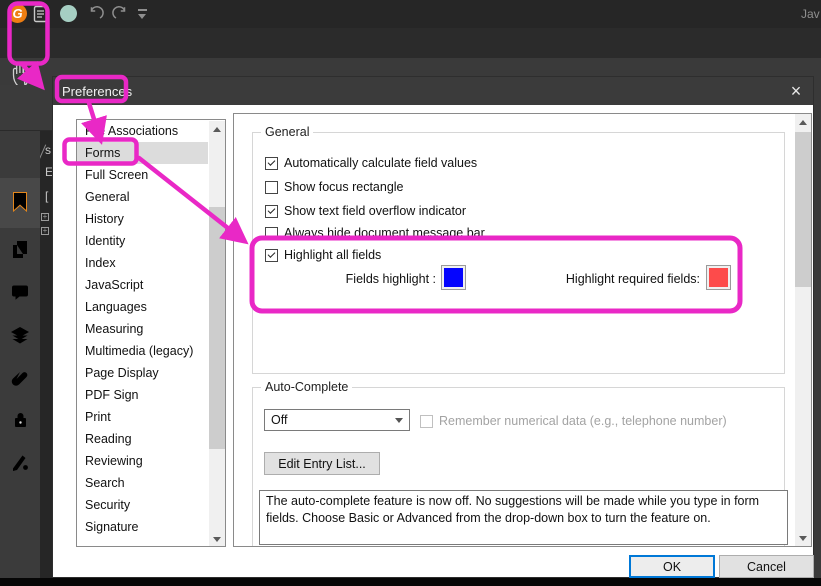  I want to click on cancel-button: Cancel, so click(766, 566).